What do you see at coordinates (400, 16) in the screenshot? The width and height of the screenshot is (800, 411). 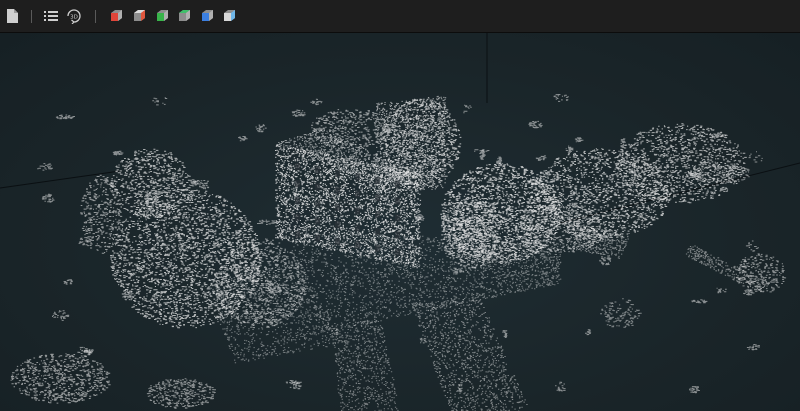 I see `toolbar: 3D` at bounding box center [400, 16].